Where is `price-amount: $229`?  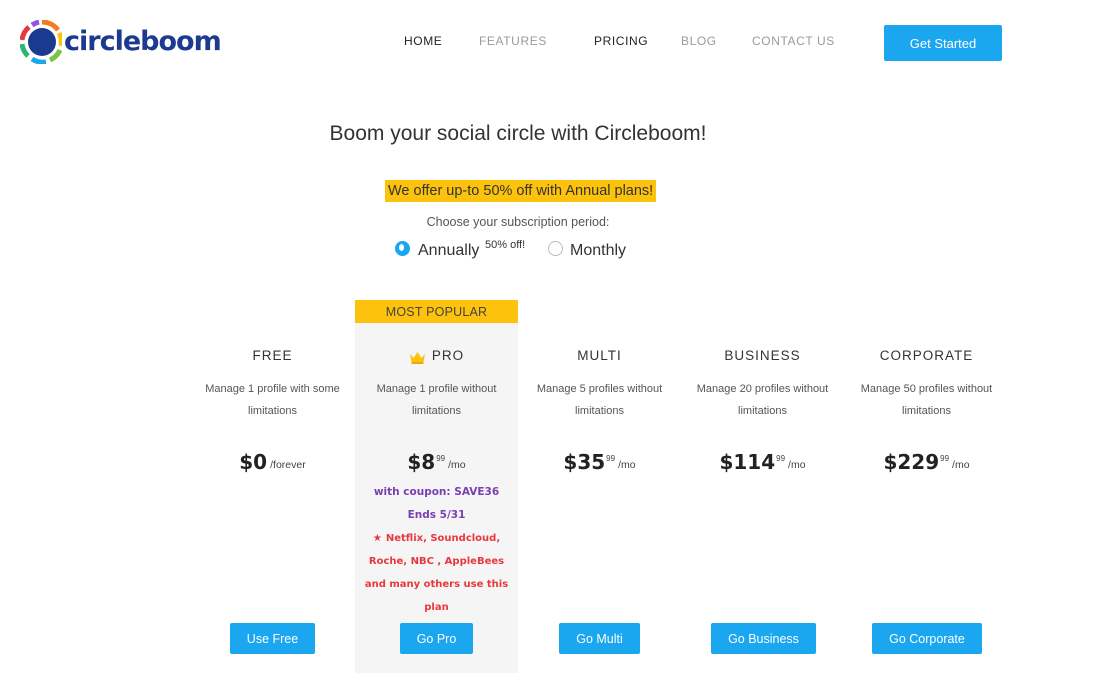 price-amount: $229 is located at coordinates (911, 462).